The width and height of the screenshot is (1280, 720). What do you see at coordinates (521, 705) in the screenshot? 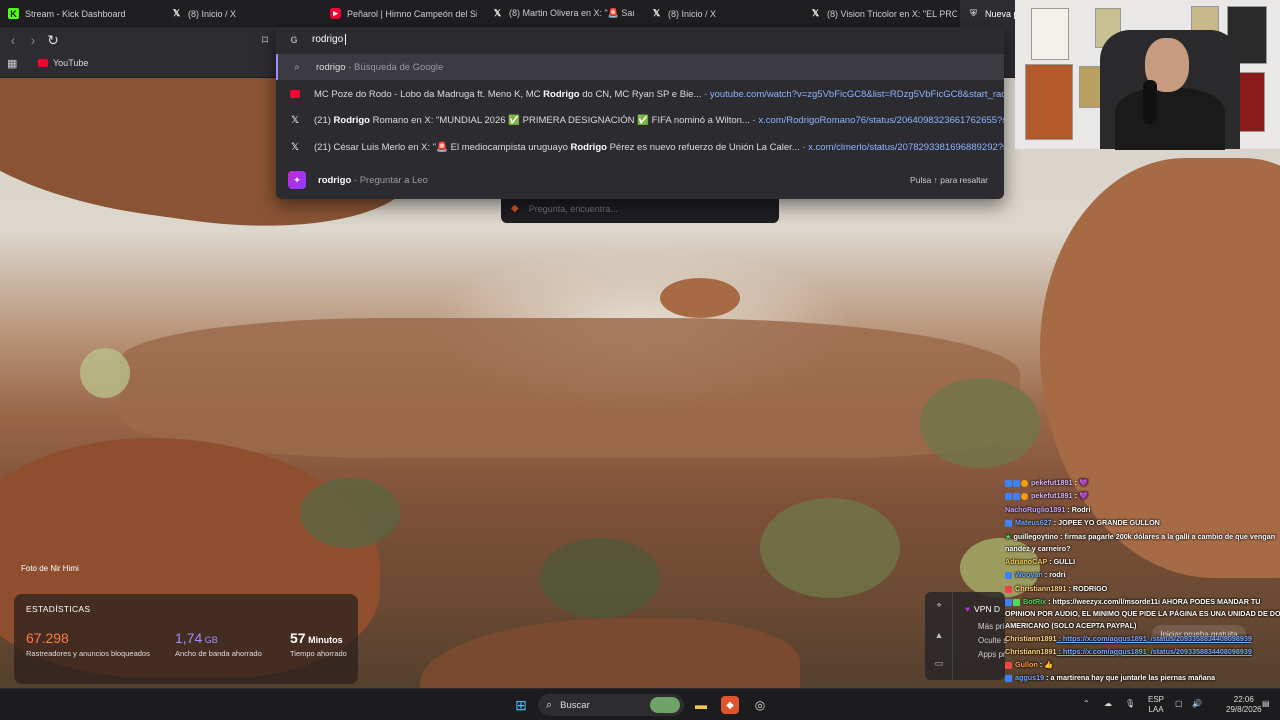
I see `windows-start-icon: ⊞` at bounding box center [521, 705].